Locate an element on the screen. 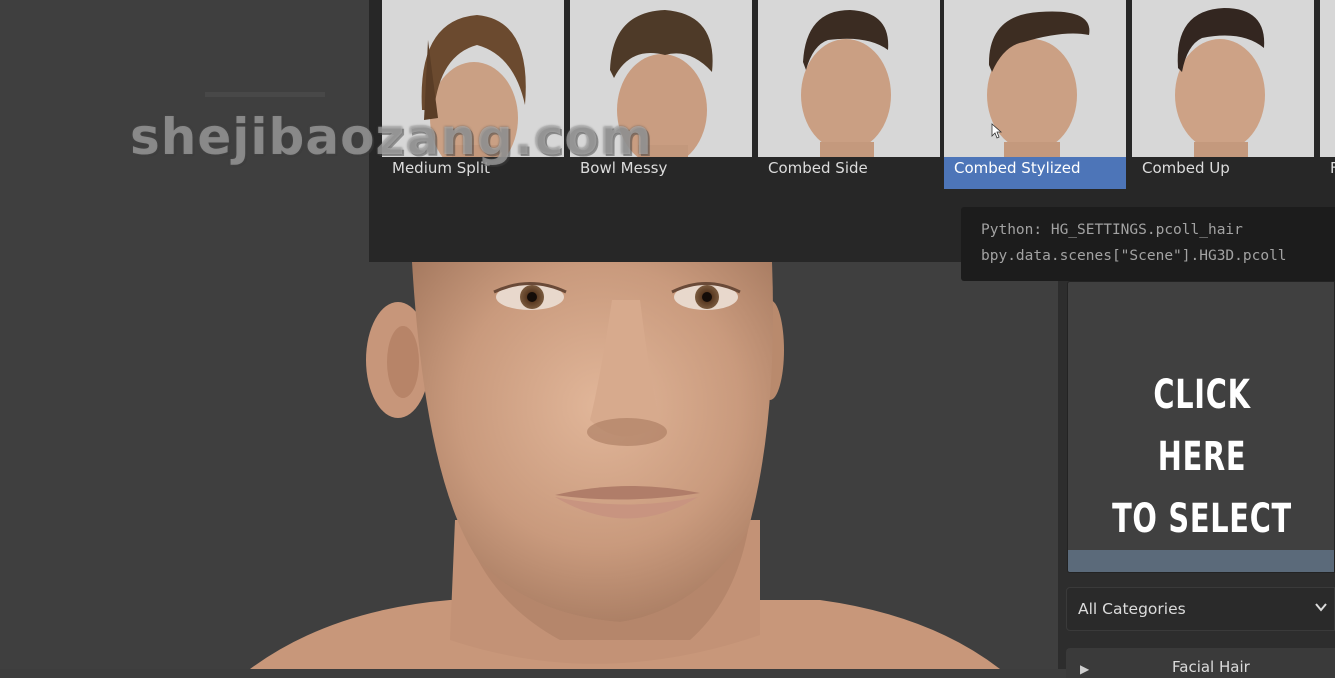 The image size is (1335, 678). hair-item-label: Combed Up is located at coordinates (1186, 168).